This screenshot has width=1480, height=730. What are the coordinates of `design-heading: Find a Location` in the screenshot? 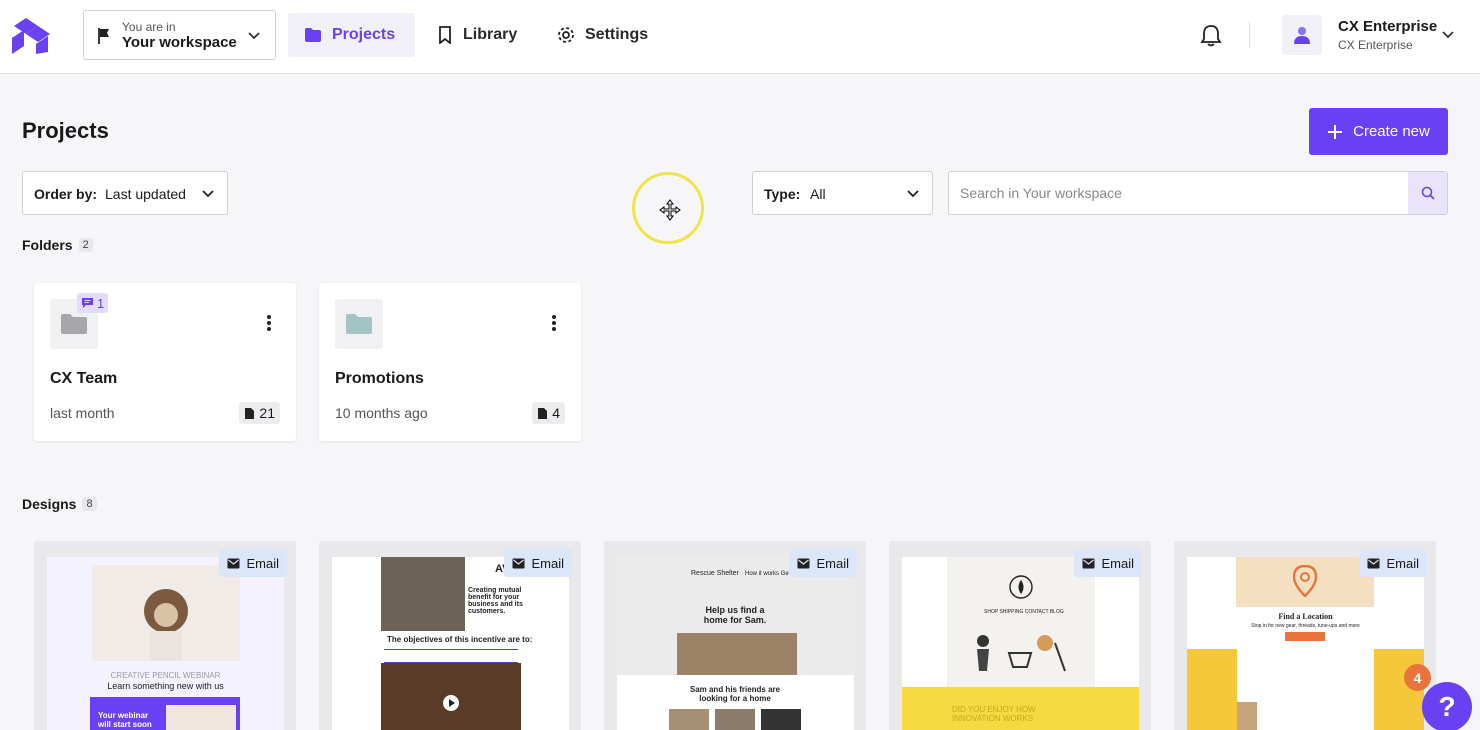 It's located at (1305, 616).